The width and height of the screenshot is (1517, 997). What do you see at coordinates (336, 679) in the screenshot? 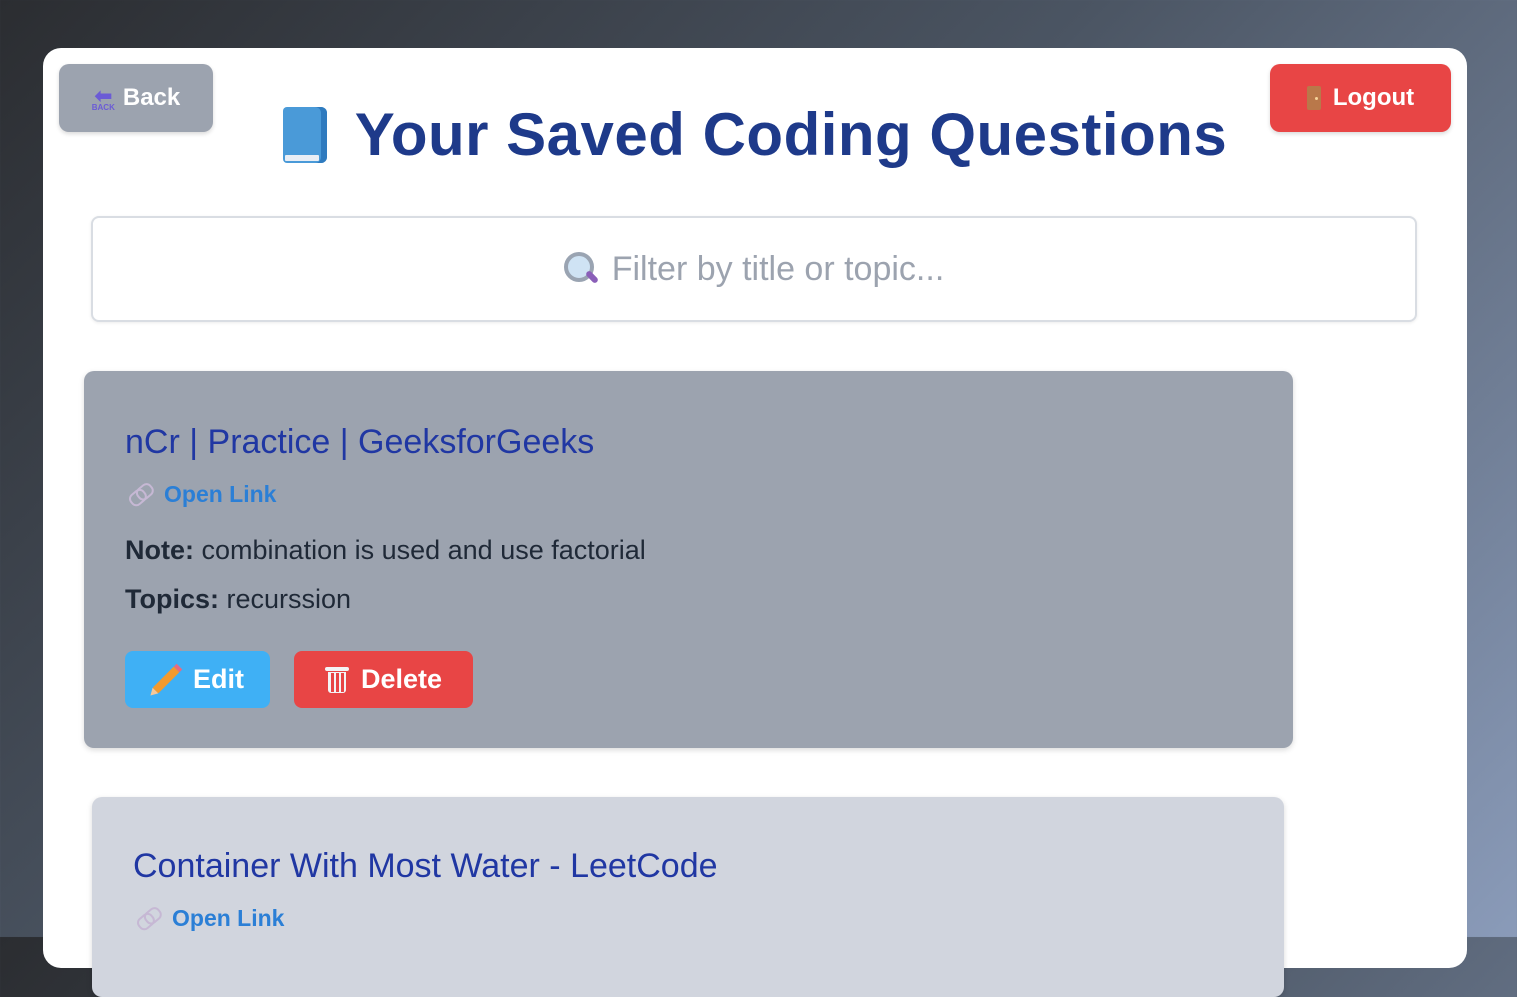
I see `wastebasket-icon` at bounding box center [336, 679].